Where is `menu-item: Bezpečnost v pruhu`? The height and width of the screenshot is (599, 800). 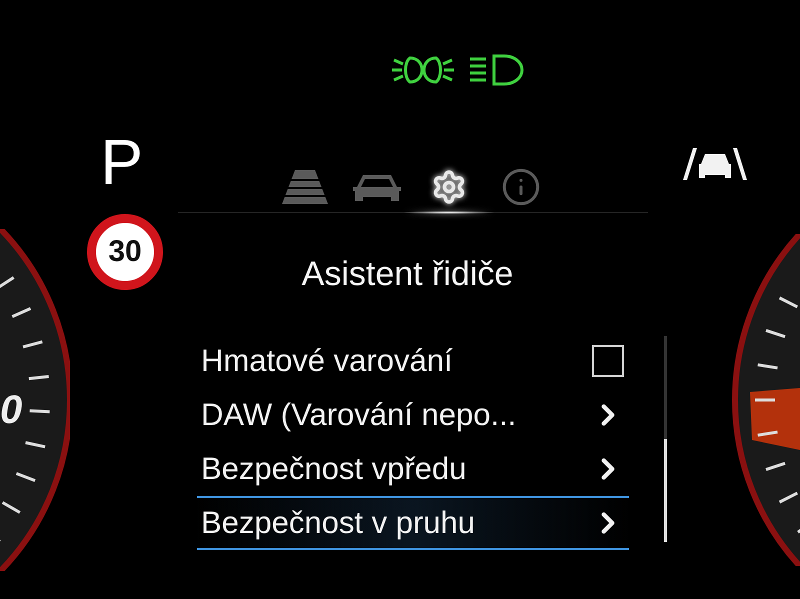
menu-item: Bezpečnost v pruhu is located at coordinates (413, 523).